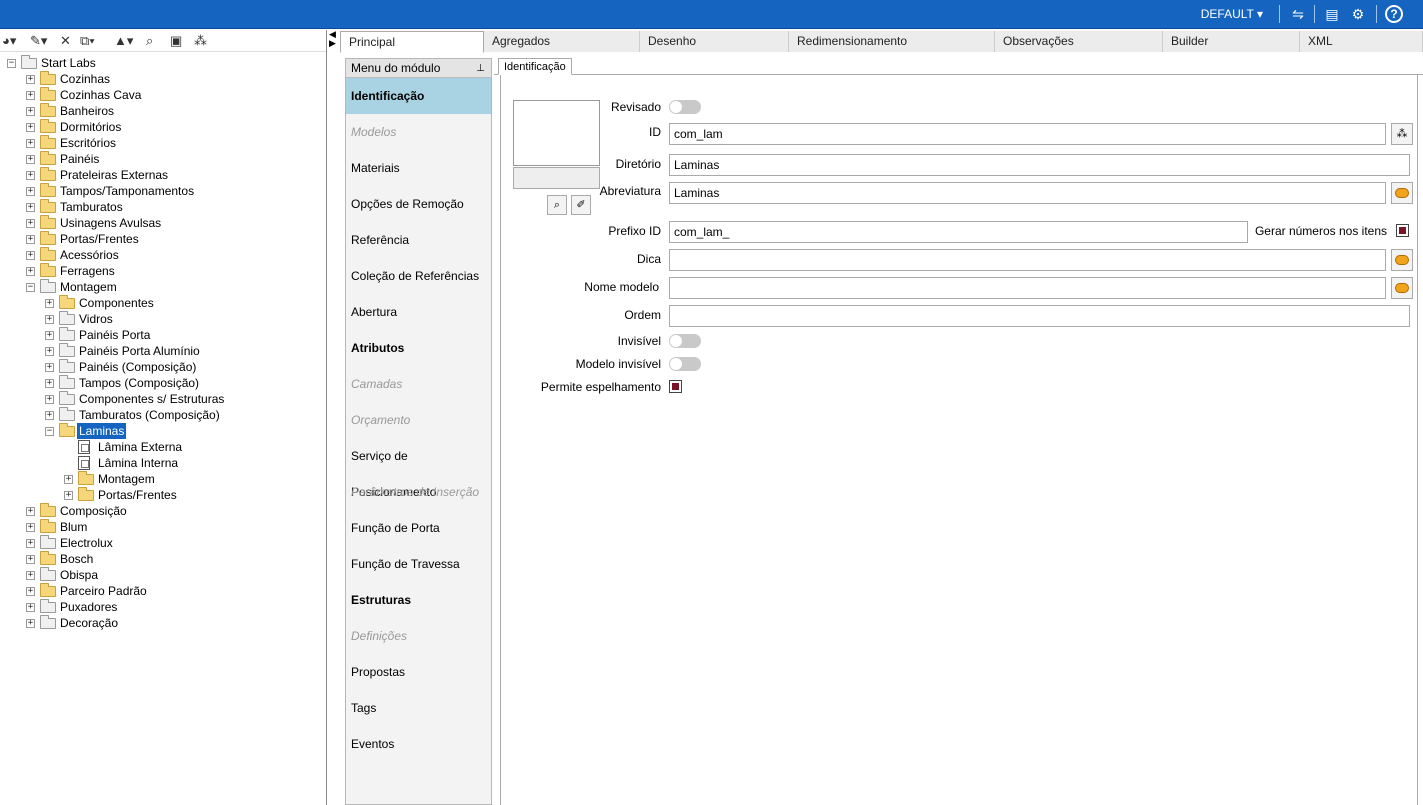 This screenshot has height=805, width=1423. I want to click on tree-node: + Bosch, so click(162, 559).